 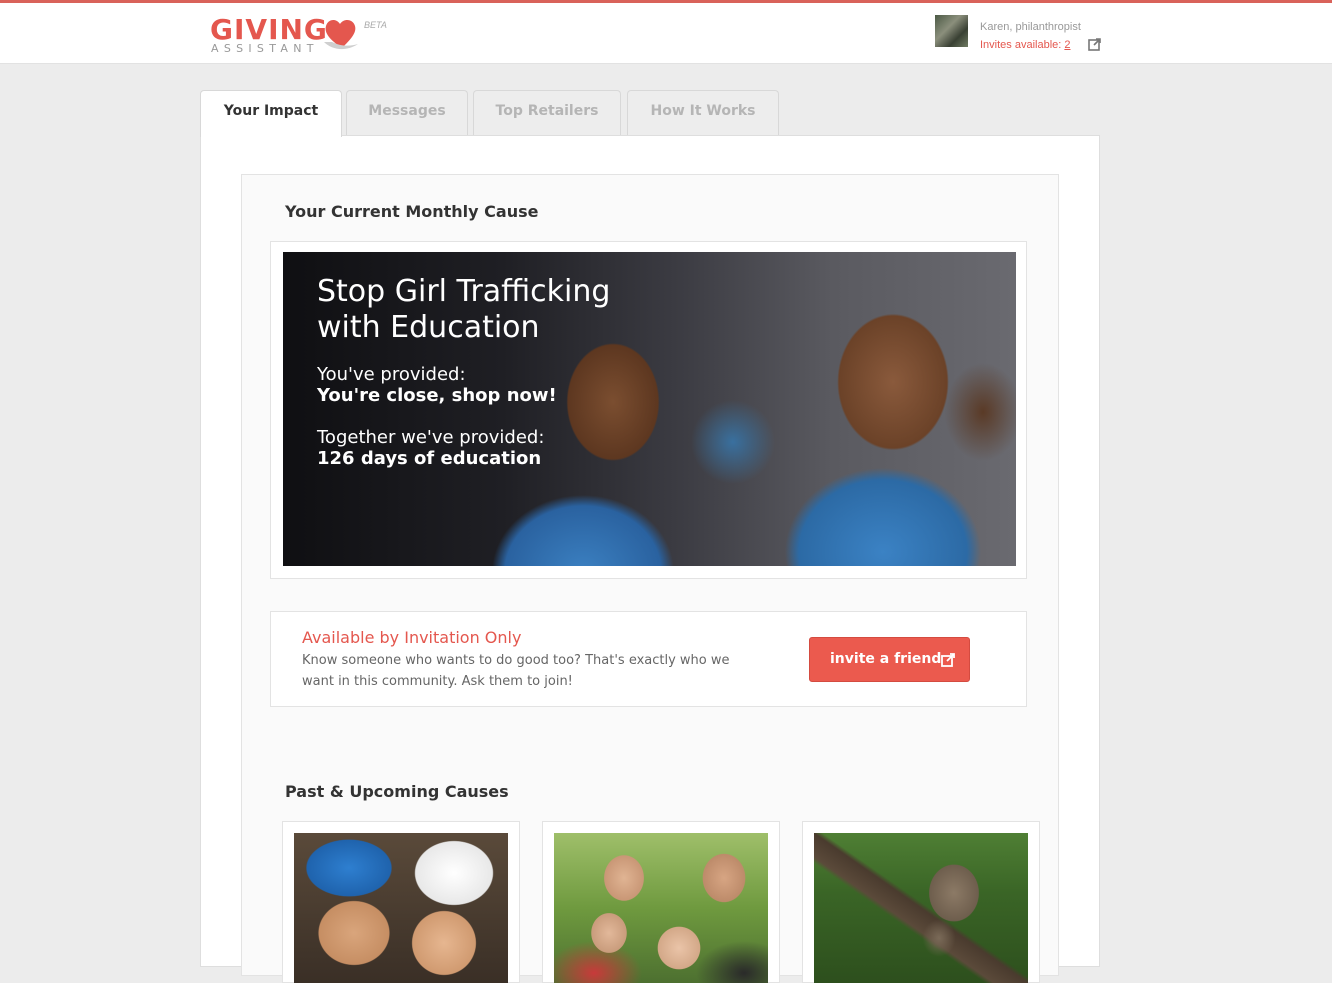 What do you see at coordinates (886, 659) in the screenshot?
I see `invite-friend-label: invite a friend` at bounding box center [886, 659].